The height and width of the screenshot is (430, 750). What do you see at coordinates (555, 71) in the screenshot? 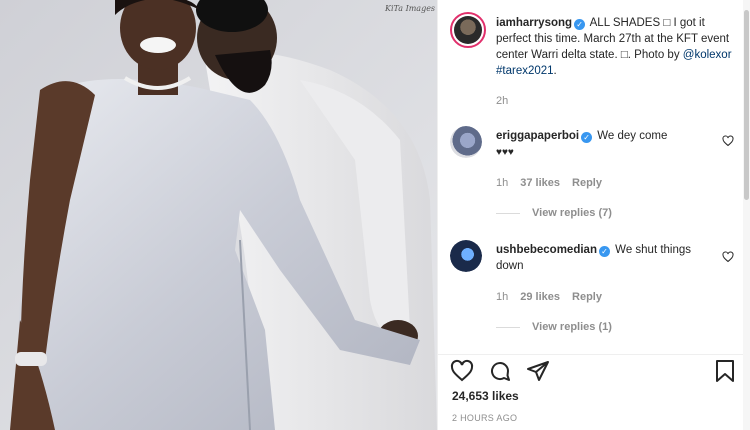
I see `caption-end: .` at bounding box center [555, 71].